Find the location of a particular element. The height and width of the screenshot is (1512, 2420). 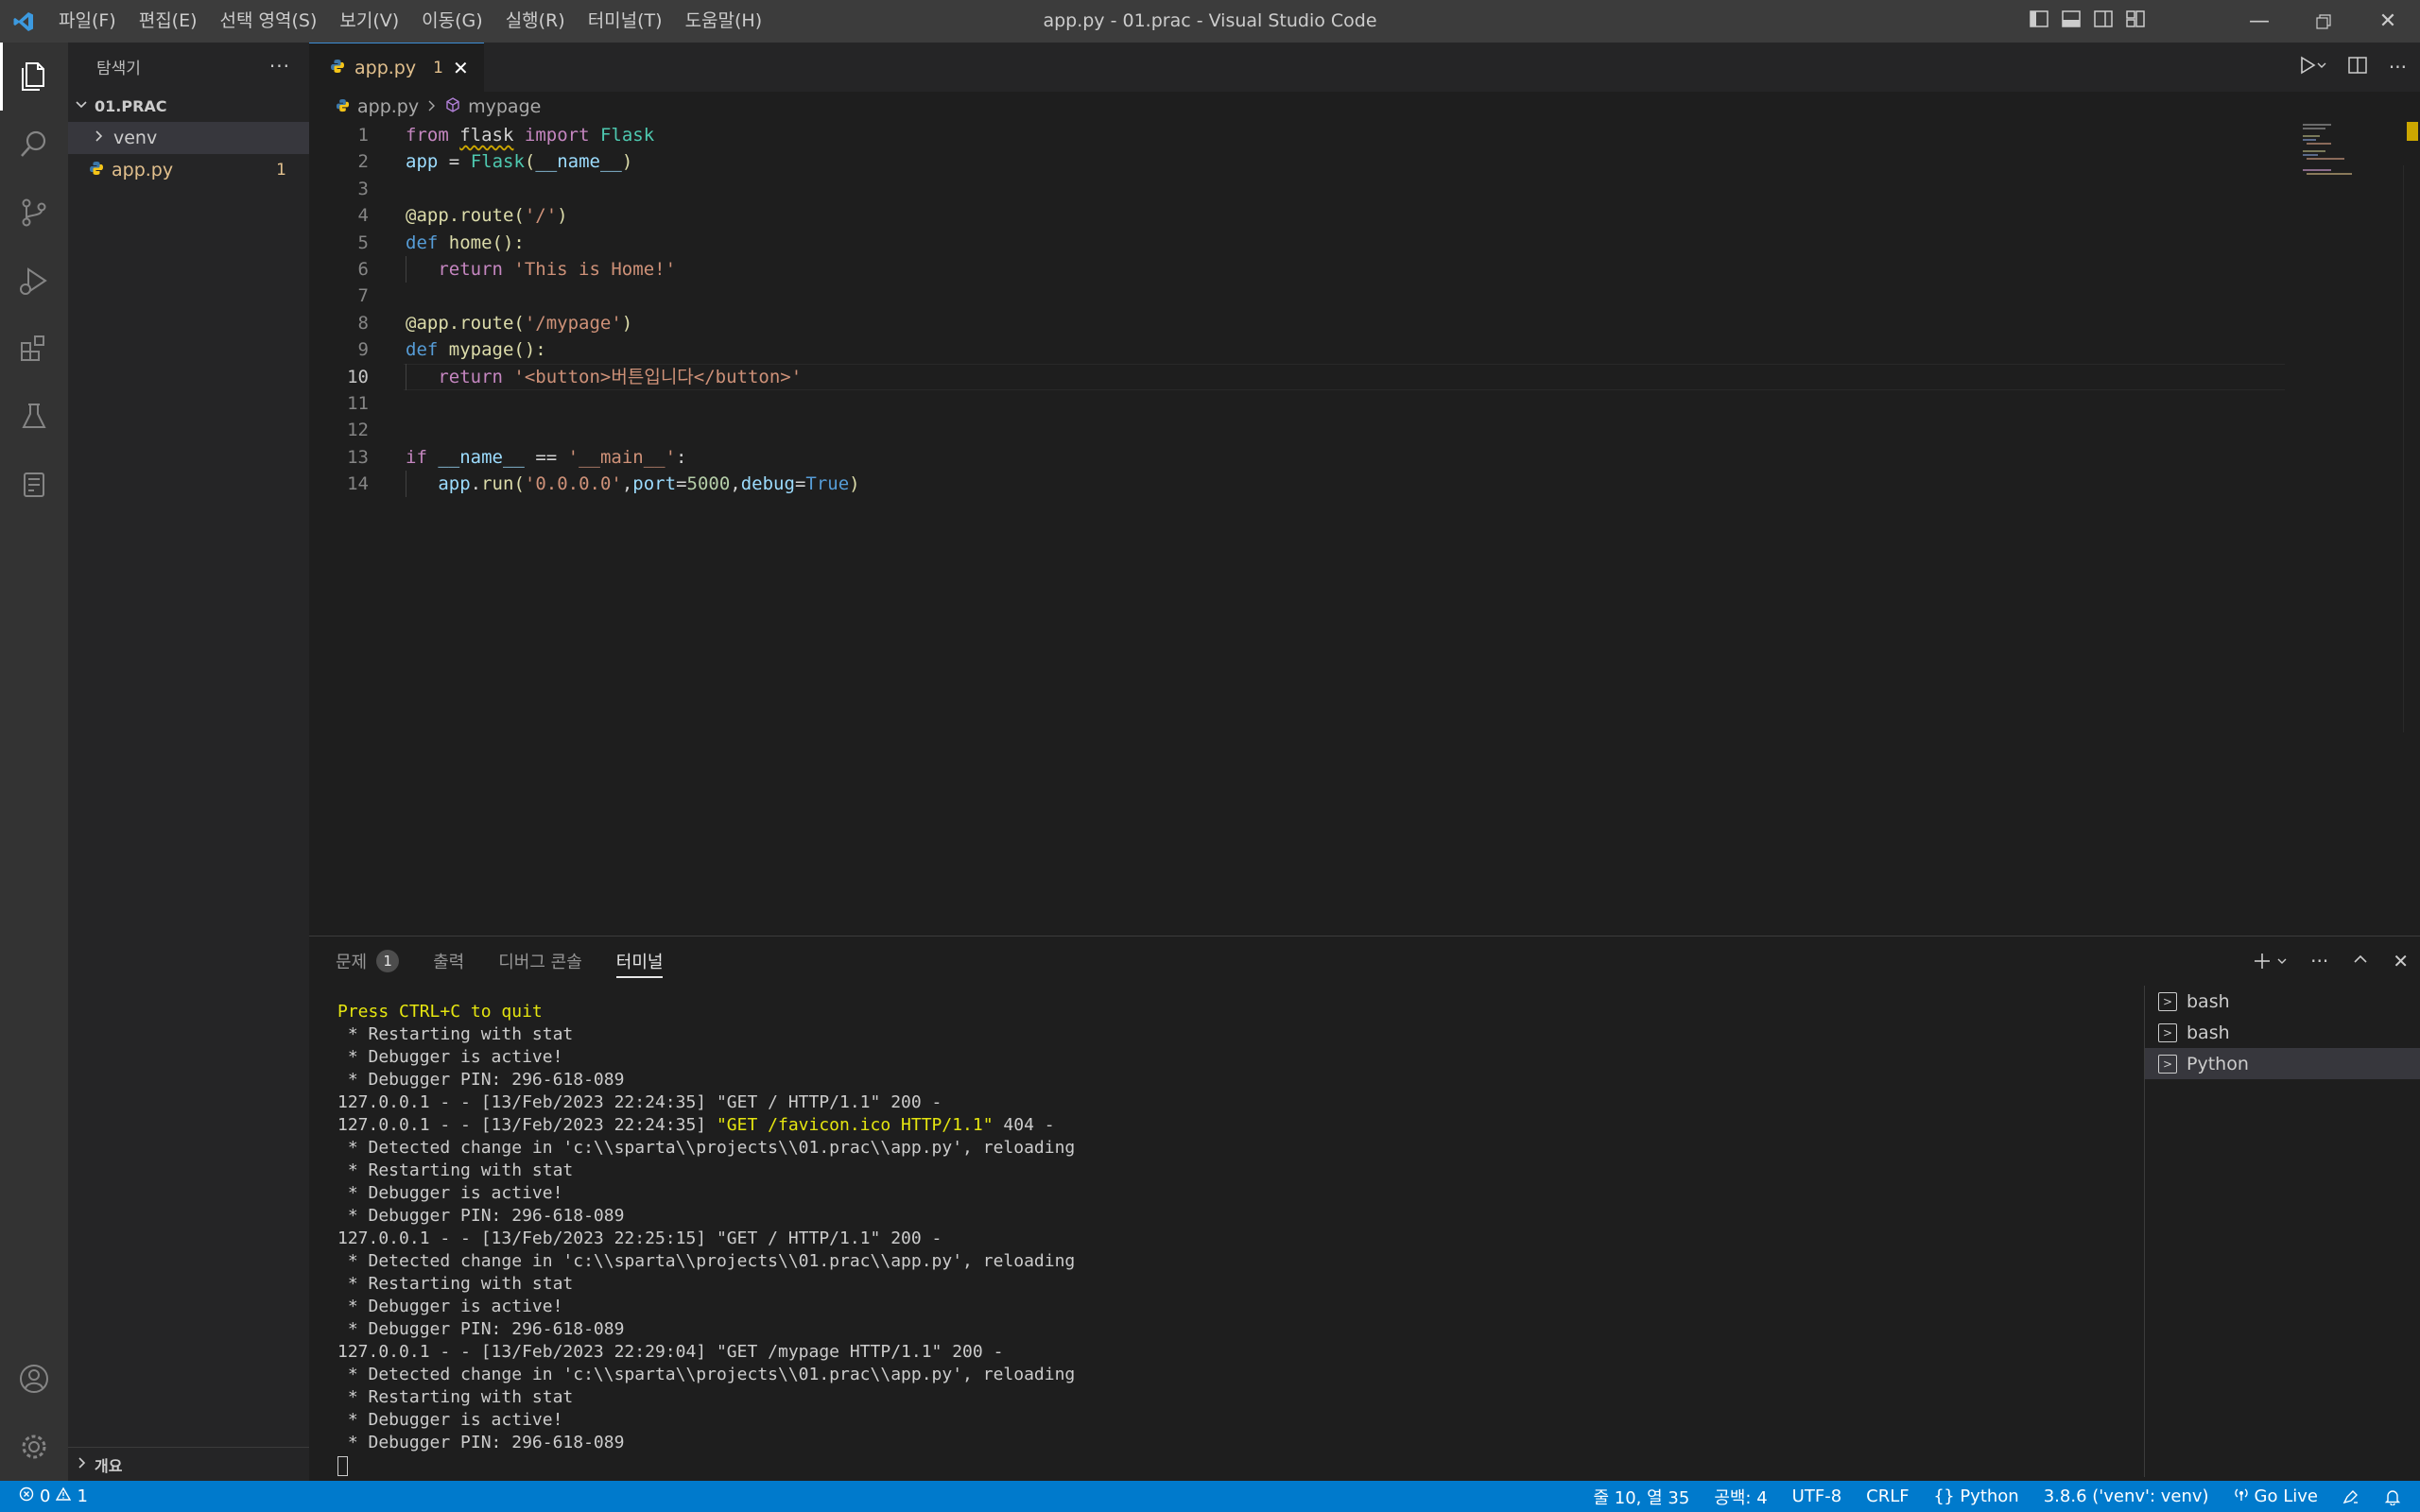

code-line: 9 def mypage(): is located at coordinates (1302, 349).